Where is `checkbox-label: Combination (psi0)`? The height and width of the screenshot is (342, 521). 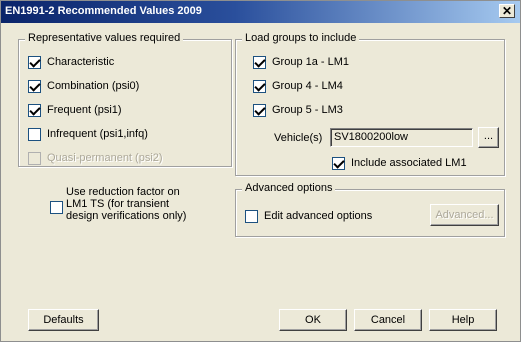 checkbox-label: Combination (psi0) is located at coordinates (93, 86).